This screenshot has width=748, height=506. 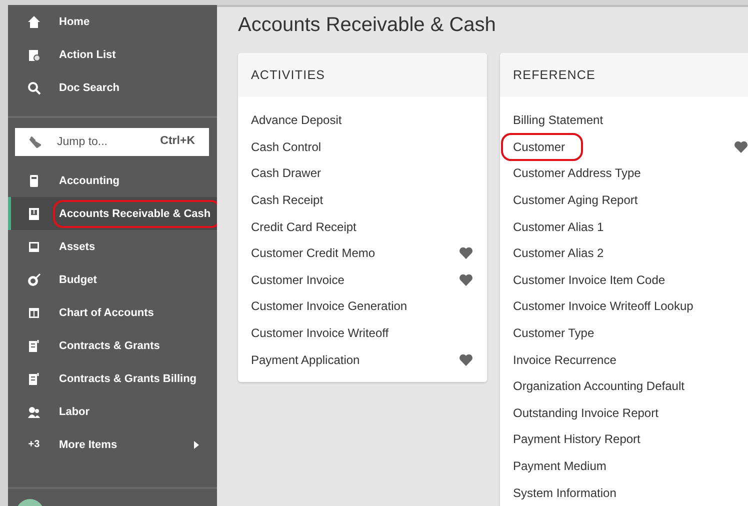 I want to click on menu-link: Customer Alias 1, so click(x=558, y=226).